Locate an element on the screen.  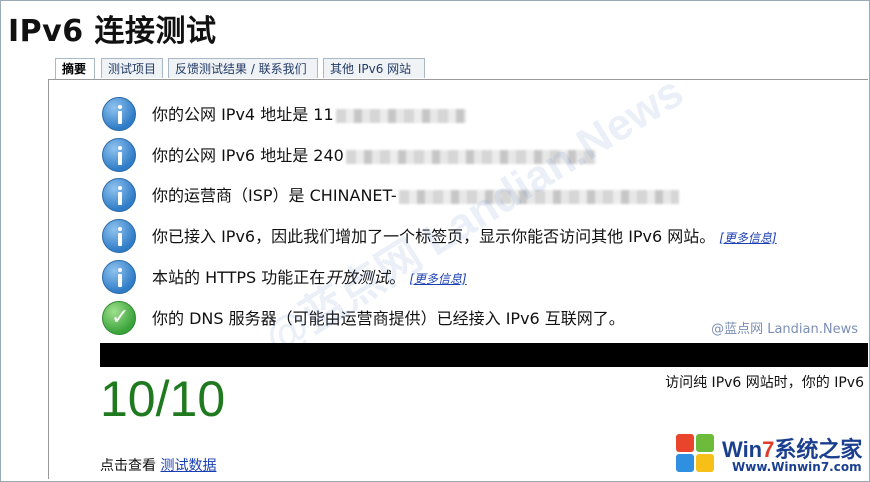
test-data-link: 测试数据 is located at coordinates (188, 466).